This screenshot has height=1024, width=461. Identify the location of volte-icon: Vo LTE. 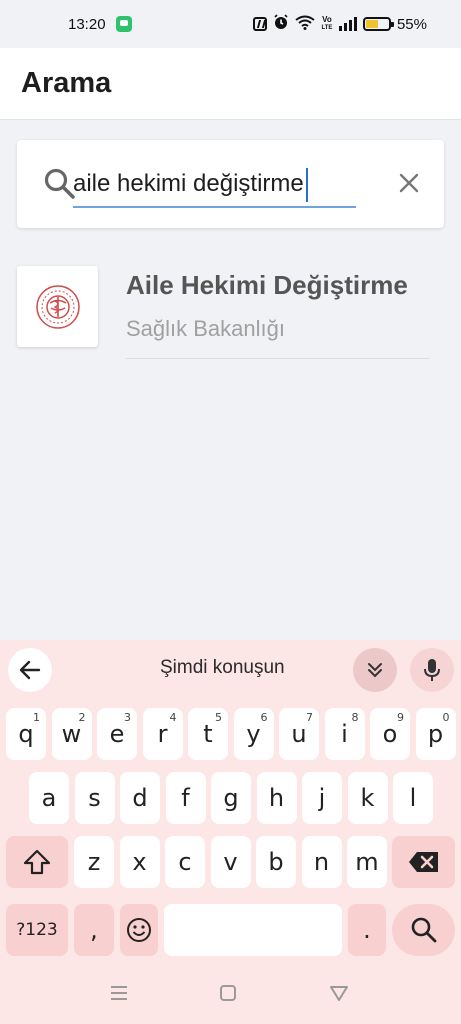
(327, 24).